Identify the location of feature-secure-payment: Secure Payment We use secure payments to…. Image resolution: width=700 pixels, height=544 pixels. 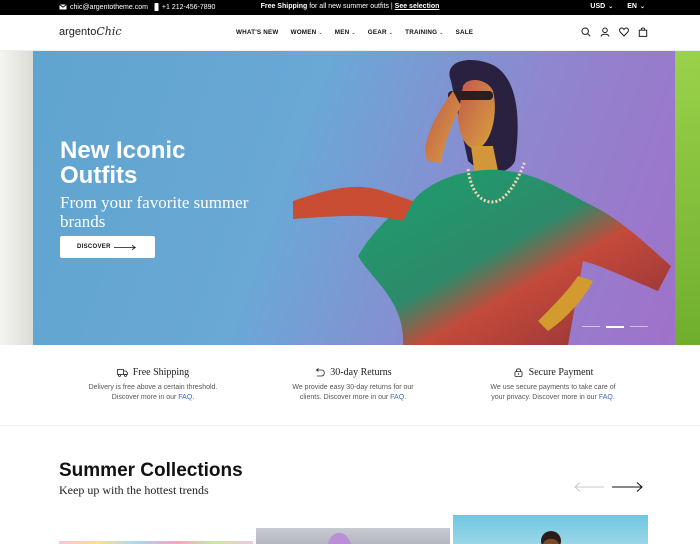
(553, 385).